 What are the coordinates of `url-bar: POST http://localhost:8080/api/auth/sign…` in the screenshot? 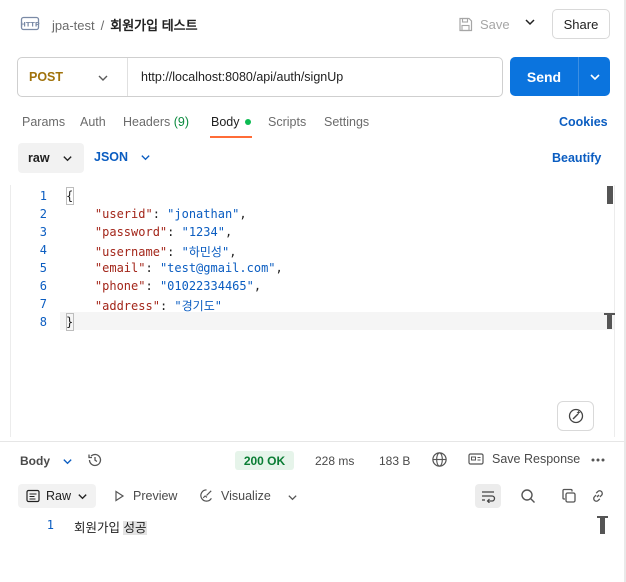 It's located at (260, 77).